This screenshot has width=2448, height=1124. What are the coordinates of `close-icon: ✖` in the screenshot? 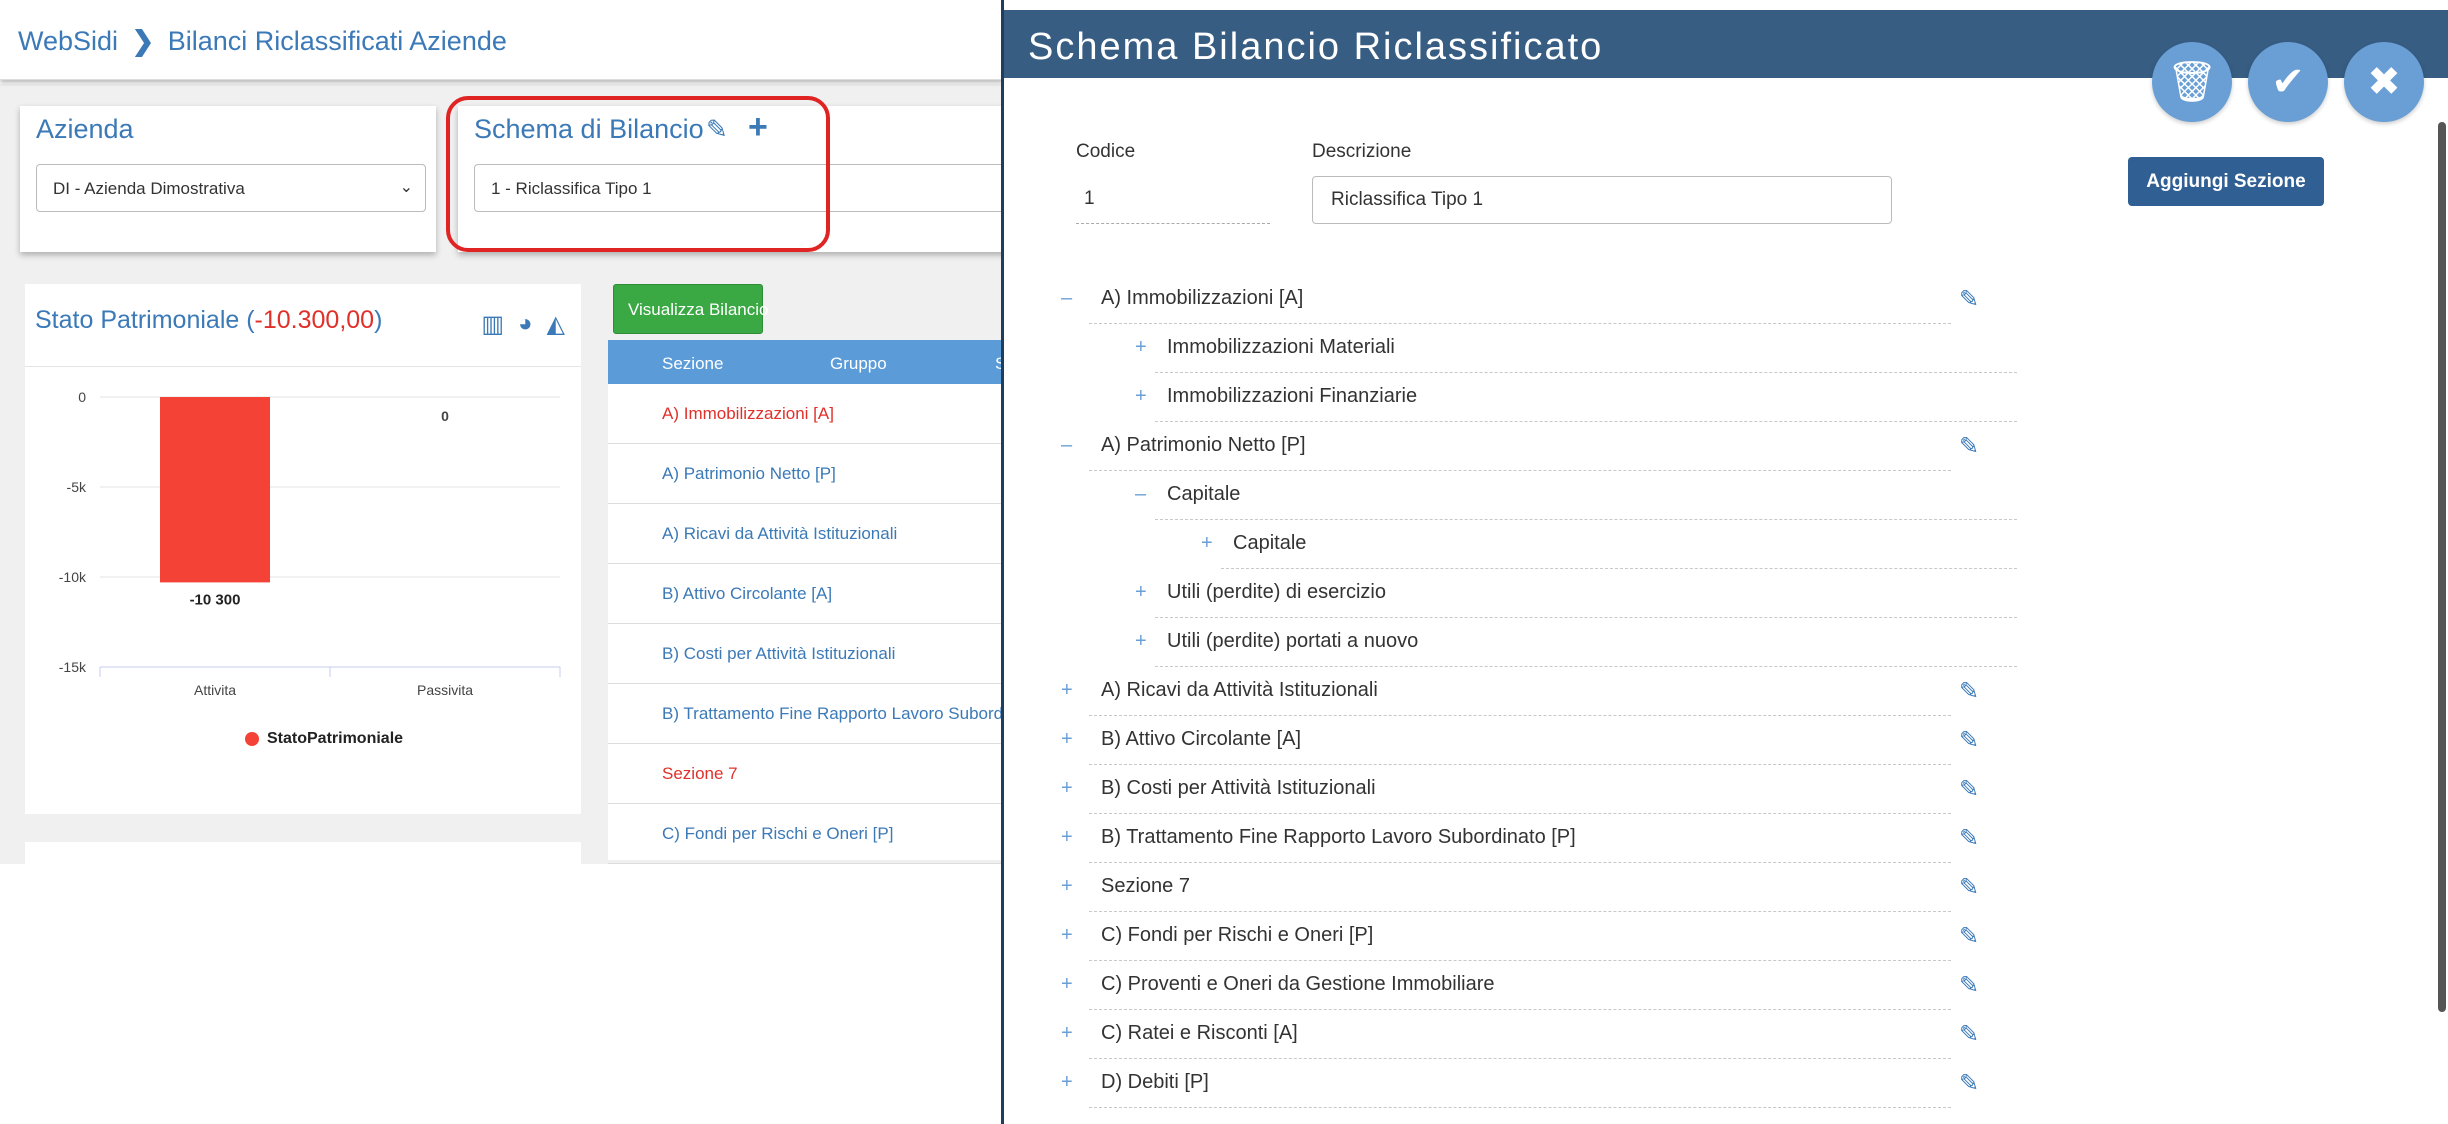 It's located at (2384, 82).